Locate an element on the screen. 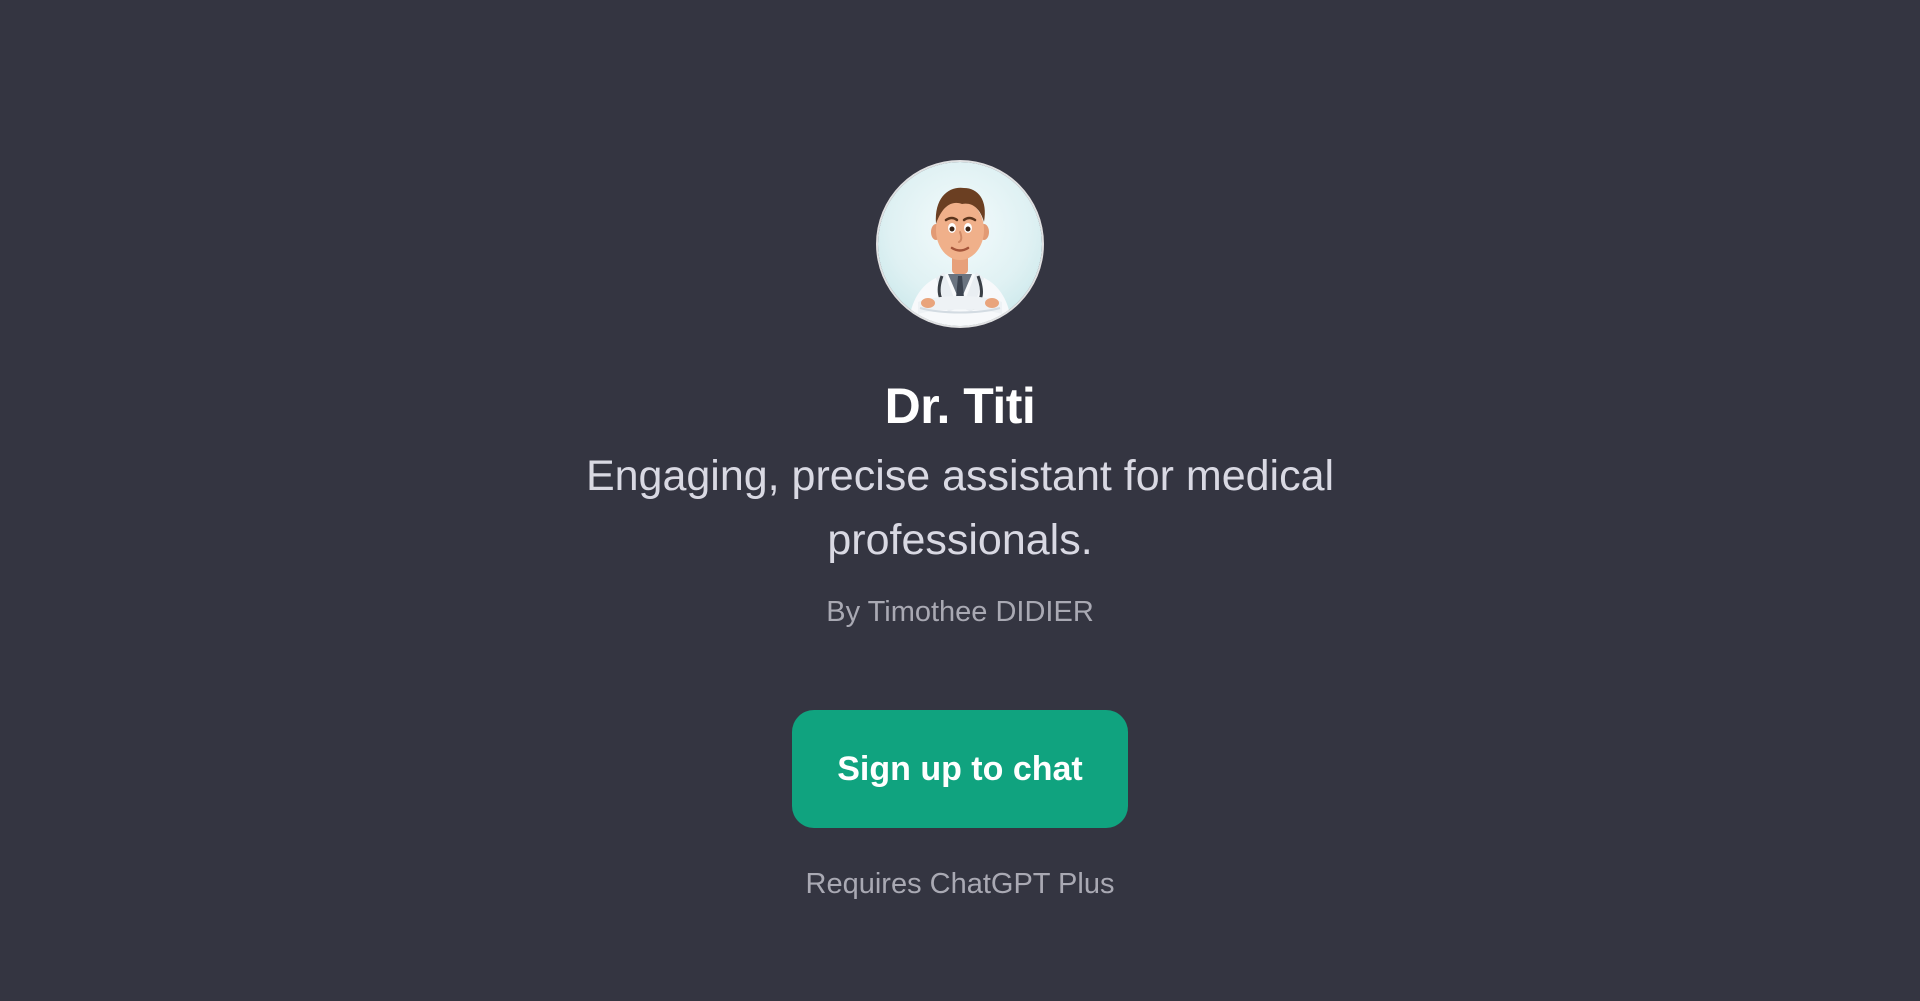  sign-up-to-chat-button: Sign up to chat is located at coordinates (960, 769).